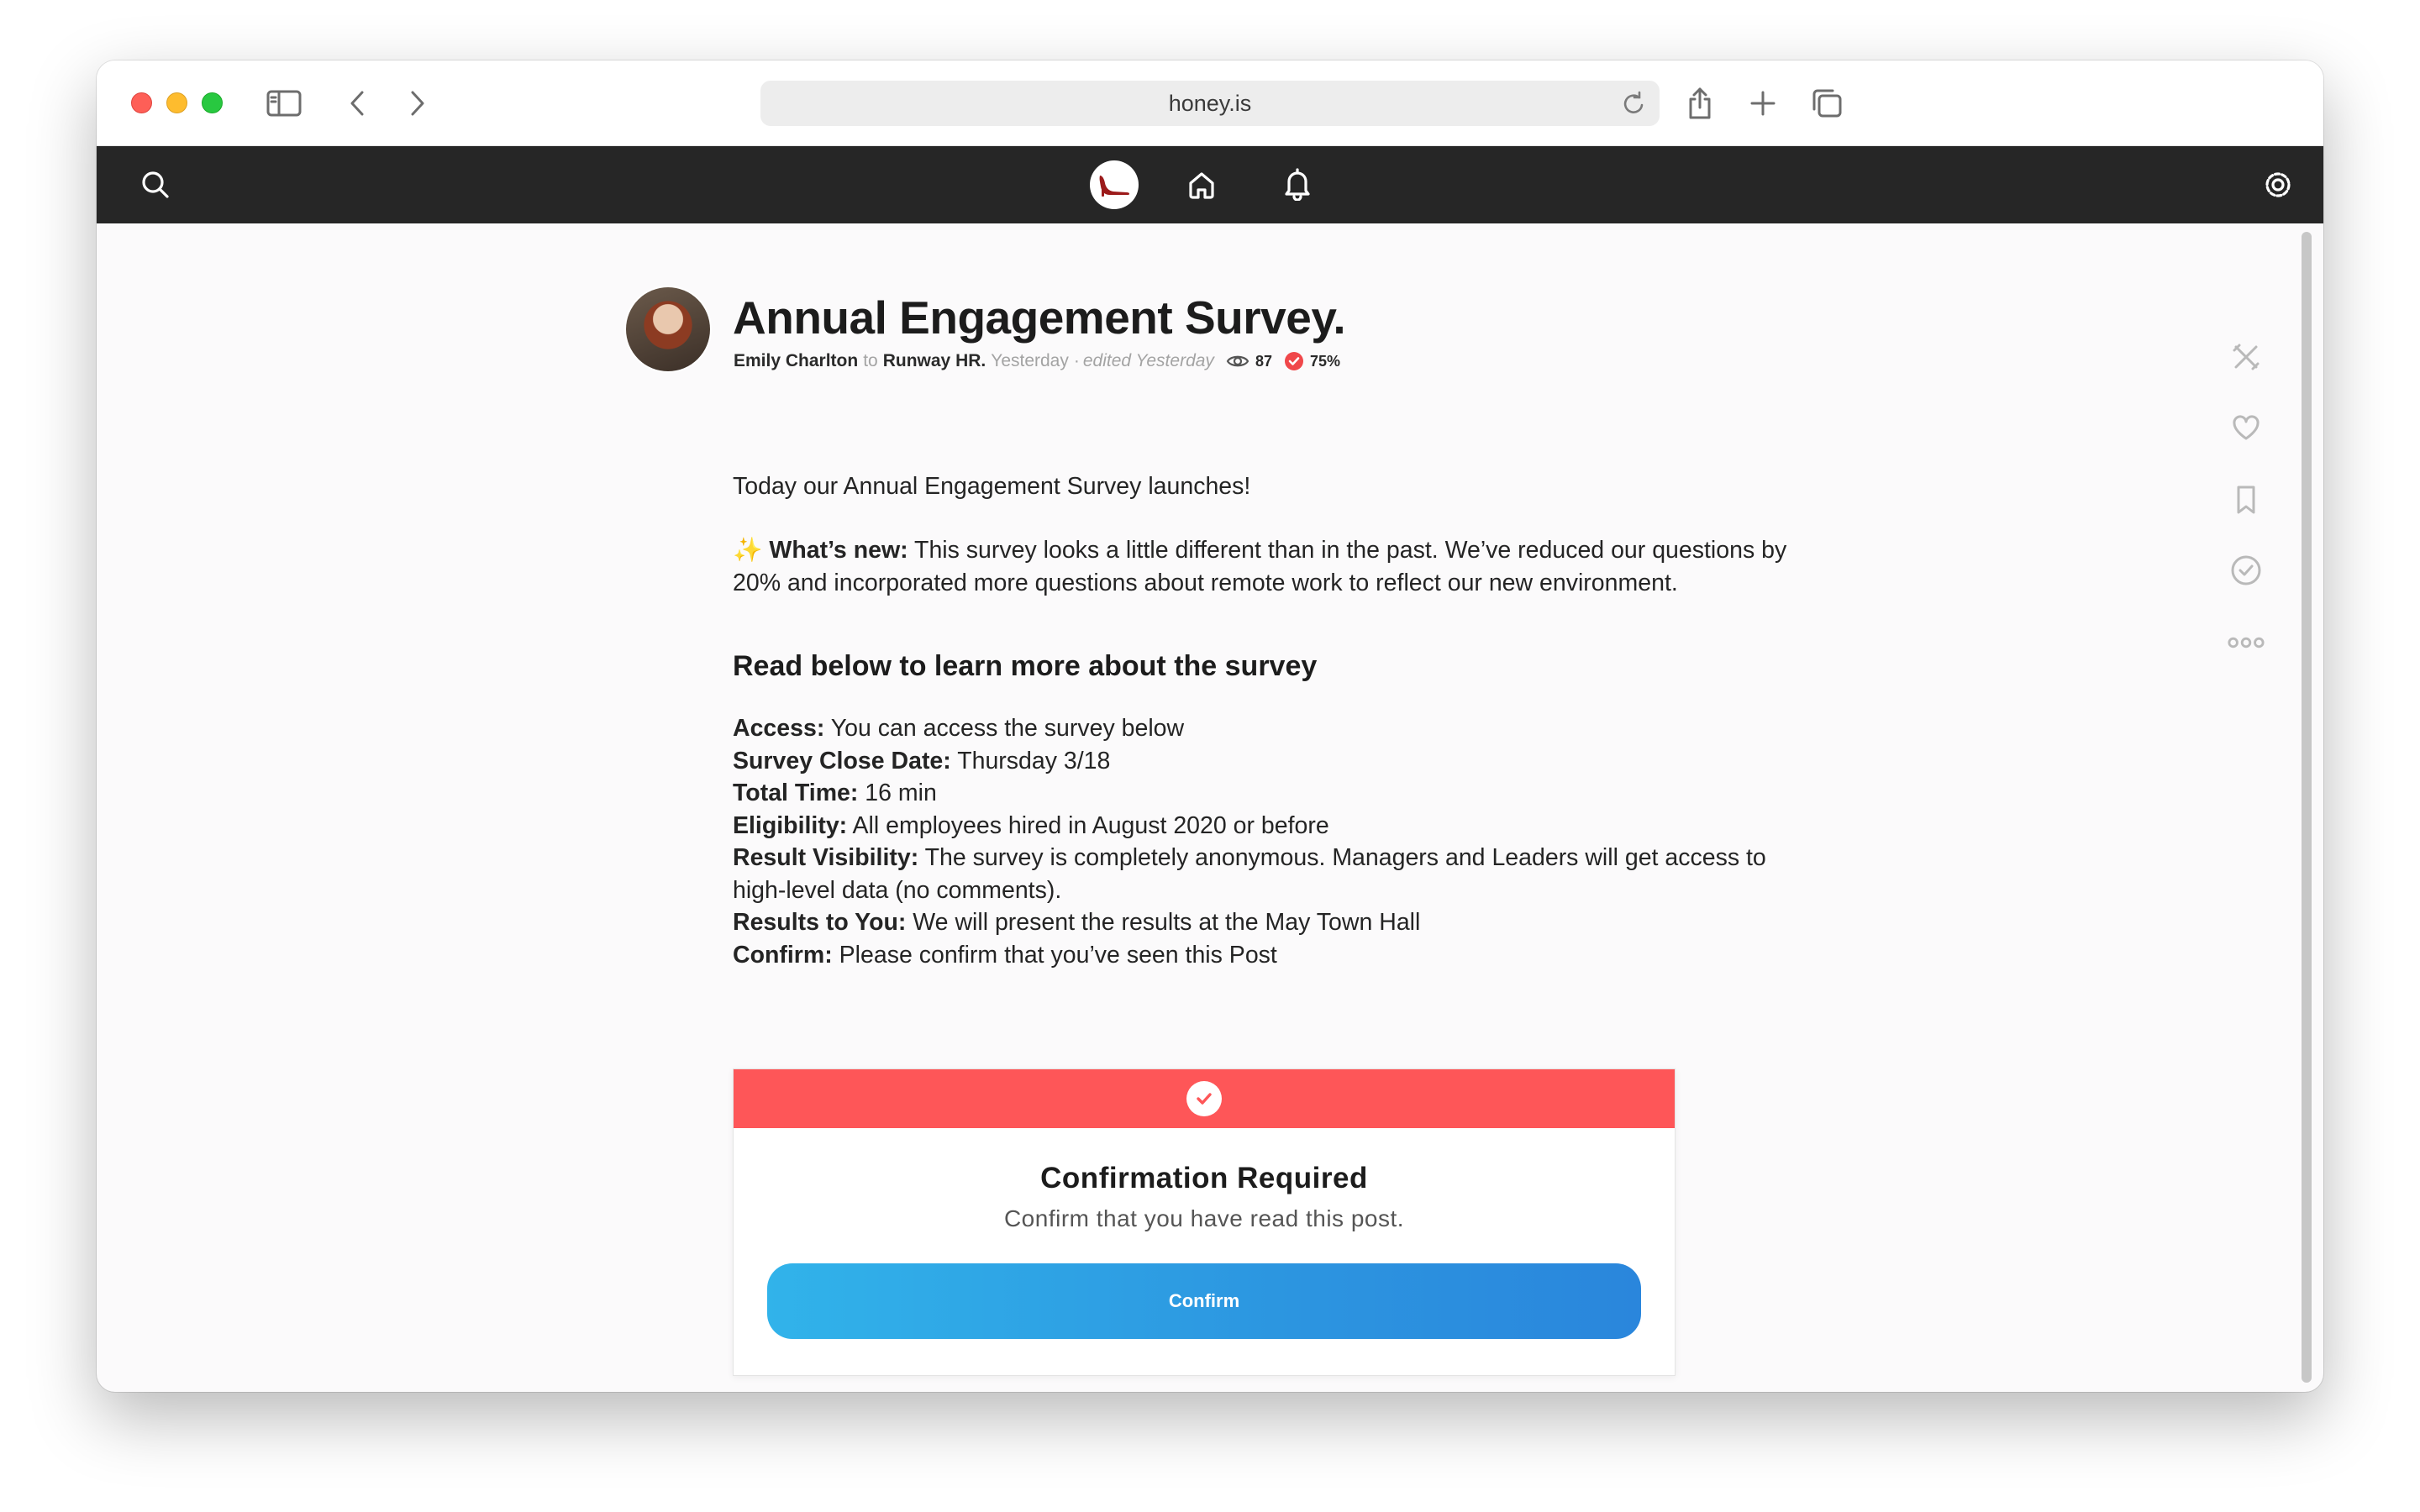  What do you see at coordinates (2246, 357) in the screenshot?
I see `close-post-icon` at bounding box center [2246, 357].